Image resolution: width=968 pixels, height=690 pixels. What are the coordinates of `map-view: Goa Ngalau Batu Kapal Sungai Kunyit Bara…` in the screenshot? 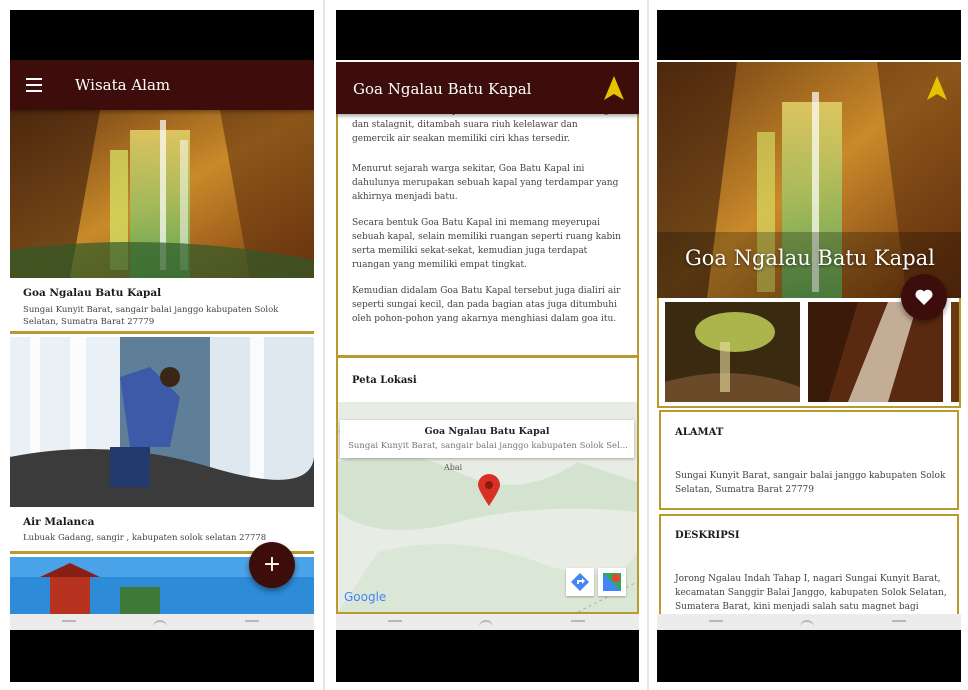 It's located at (487, 507).